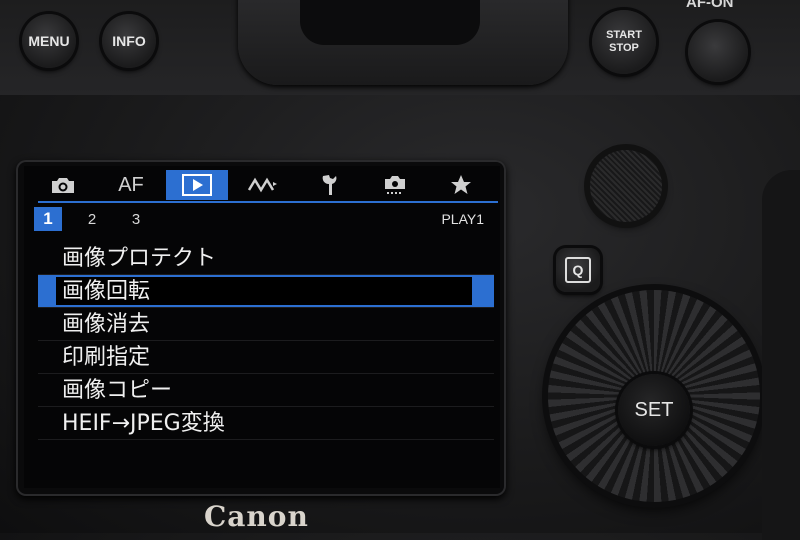  I want to click on tab-af: AF, so click(131, 185).